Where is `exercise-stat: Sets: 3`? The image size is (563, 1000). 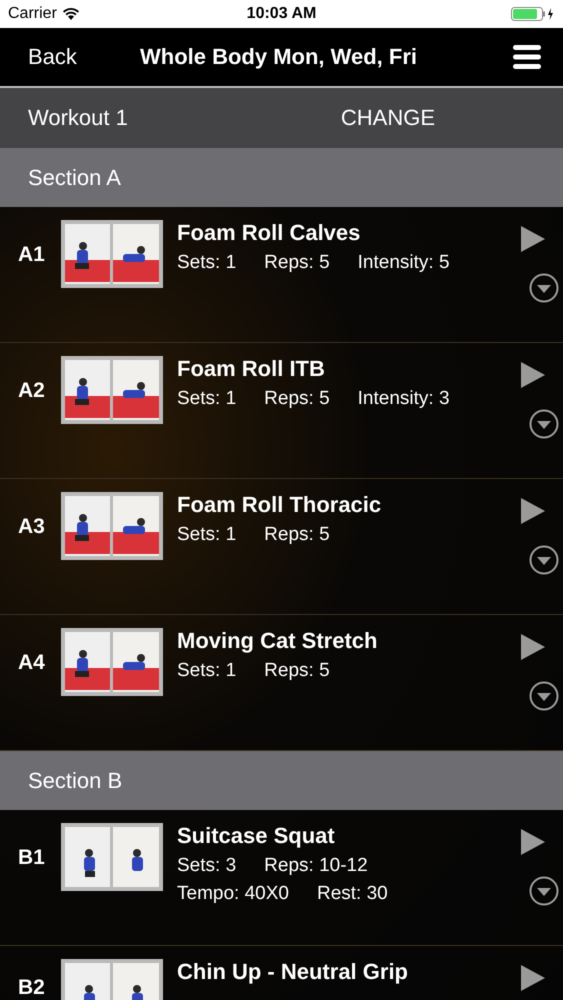
exercise-stat: Sets: 3 is located at coordinates (206, 866).